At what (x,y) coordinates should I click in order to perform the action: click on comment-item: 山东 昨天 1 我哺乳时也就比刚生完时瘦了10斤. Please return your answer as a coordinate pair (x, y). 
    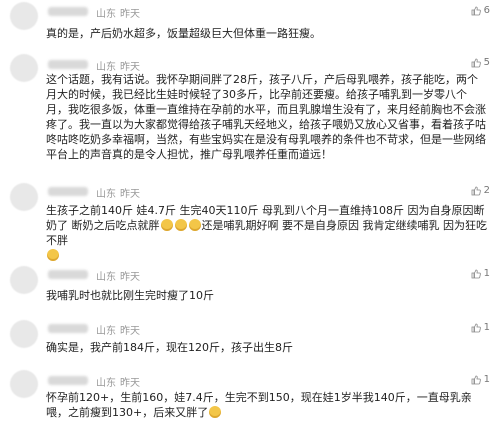
    Looking at the image, I should click on (250, 284).